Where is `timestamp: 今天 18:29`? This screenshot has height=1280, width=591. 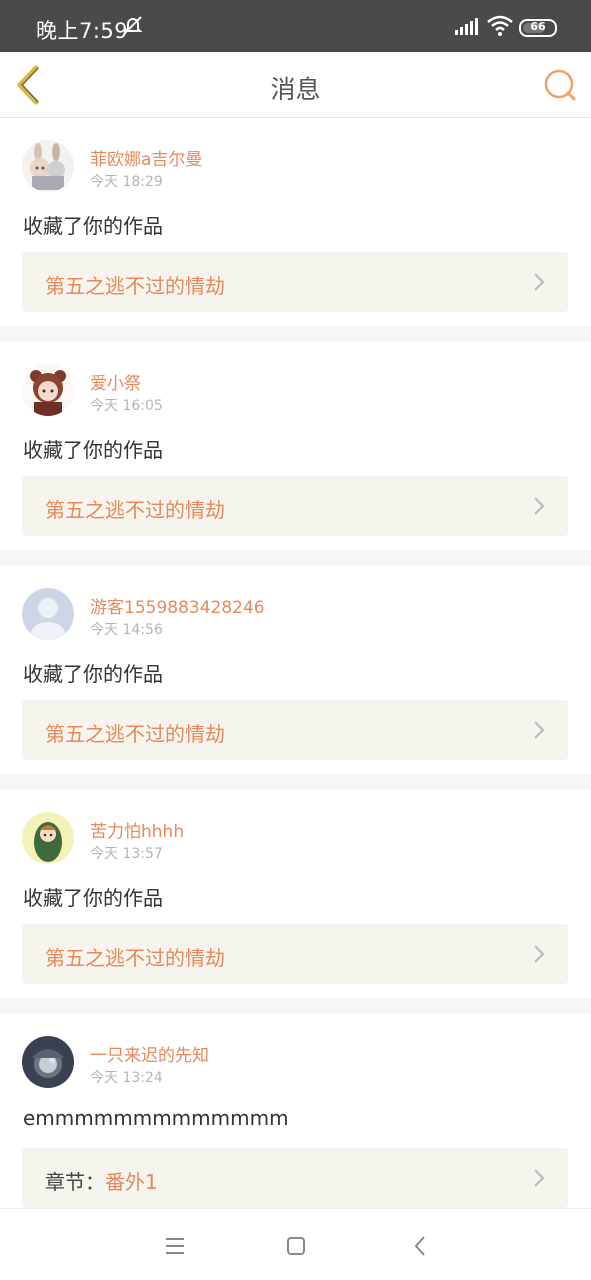
timestamp: 今天 18:29 is located at coordinates (126, 182).